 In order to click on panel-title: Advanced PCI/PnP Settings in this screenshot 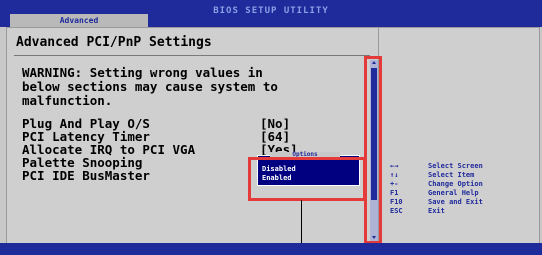, I will do `click(114, 42)`.